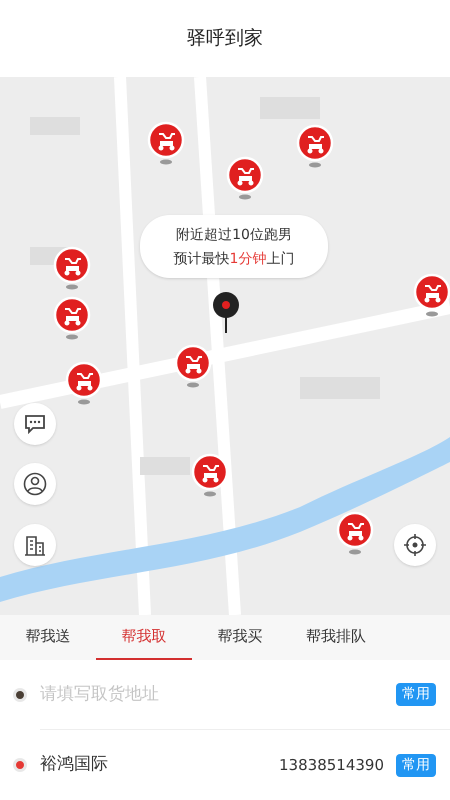  Describe the element at coordinates (35, 484) in the screenshot. I see `person-icon` at that location.